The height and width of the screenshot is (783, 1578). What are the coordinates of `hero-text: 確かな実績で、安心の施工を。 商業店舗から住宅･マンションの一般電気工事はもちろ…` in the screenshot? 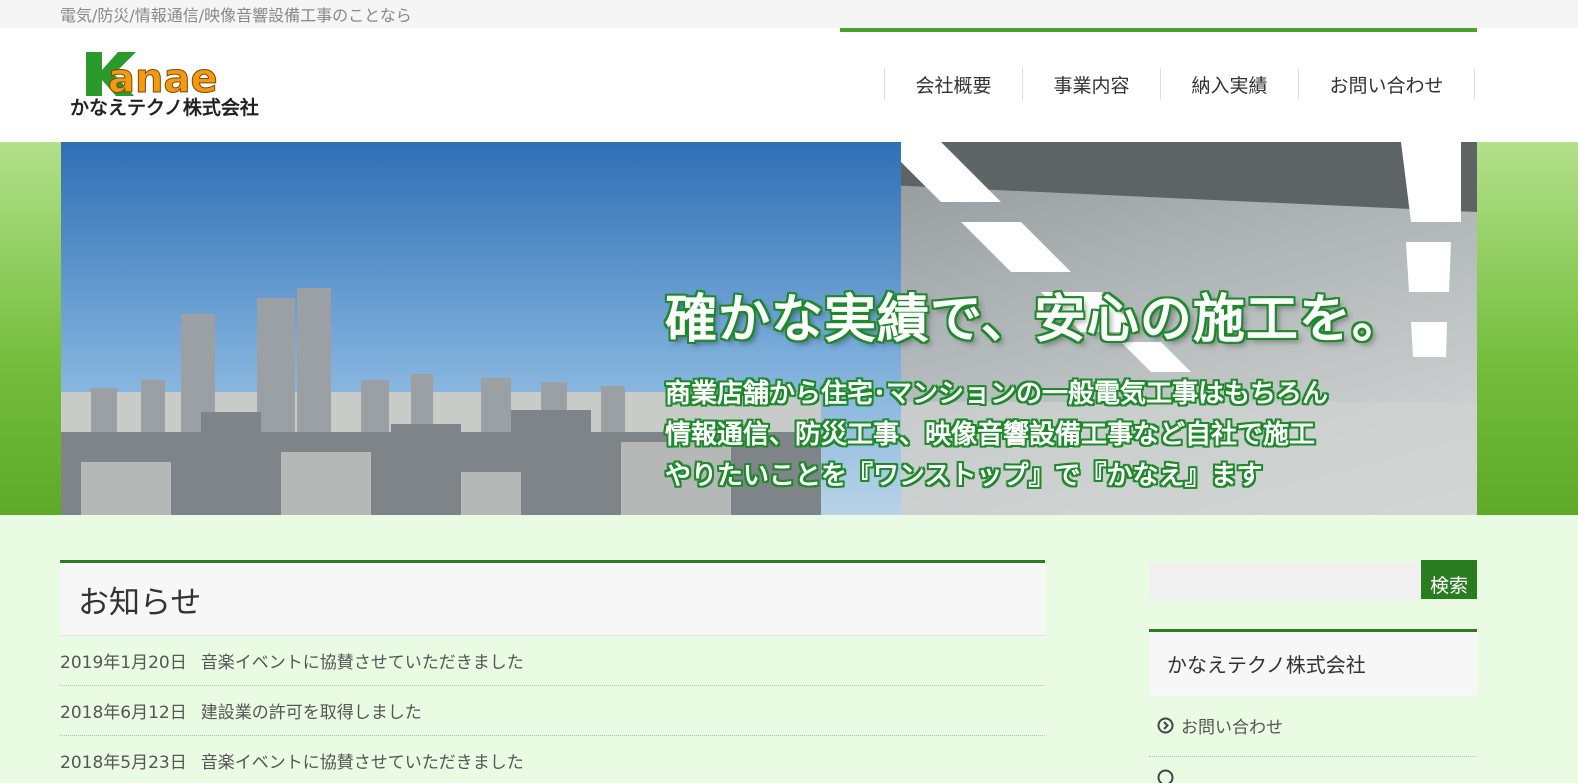 It's located at (1035, 392).